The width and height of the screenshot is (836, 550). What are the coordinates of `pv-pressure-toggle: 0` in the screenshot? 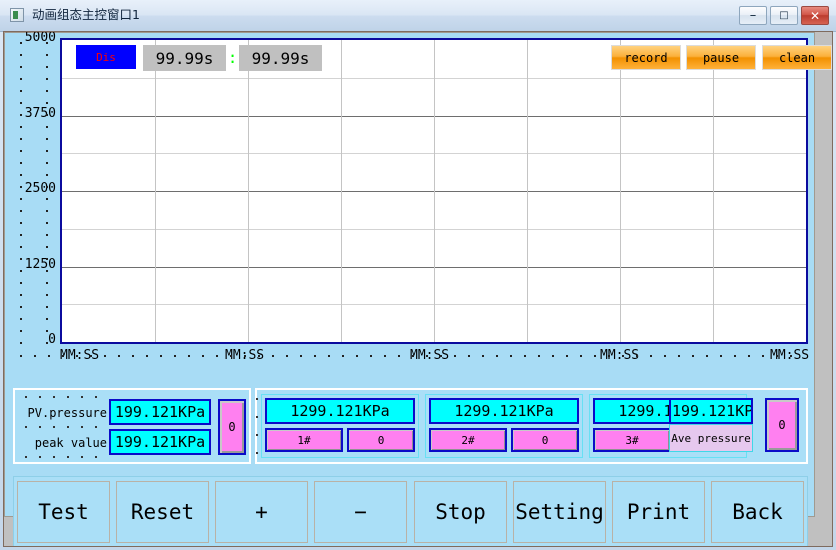 It's located at (232, 427).